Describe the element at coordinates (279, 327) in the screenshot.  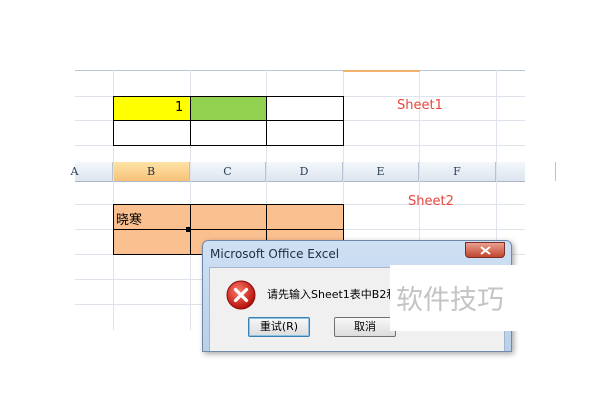
I see `retry-button: 重试(R)` at that location.